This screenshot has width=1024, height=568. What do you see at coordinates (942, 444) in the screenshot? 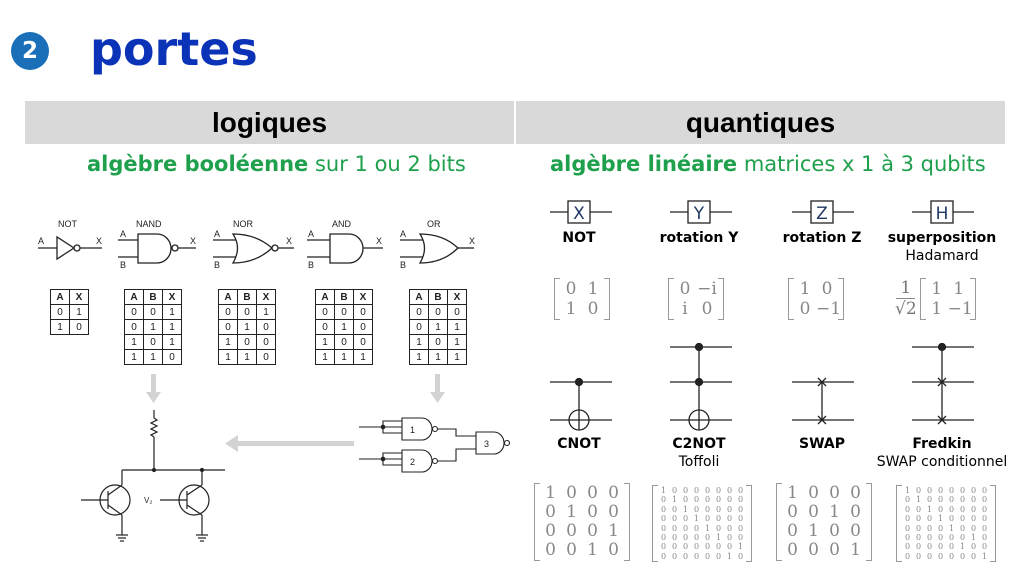
I see `gate-label: Fredkin` at bounding box center [942, 444].